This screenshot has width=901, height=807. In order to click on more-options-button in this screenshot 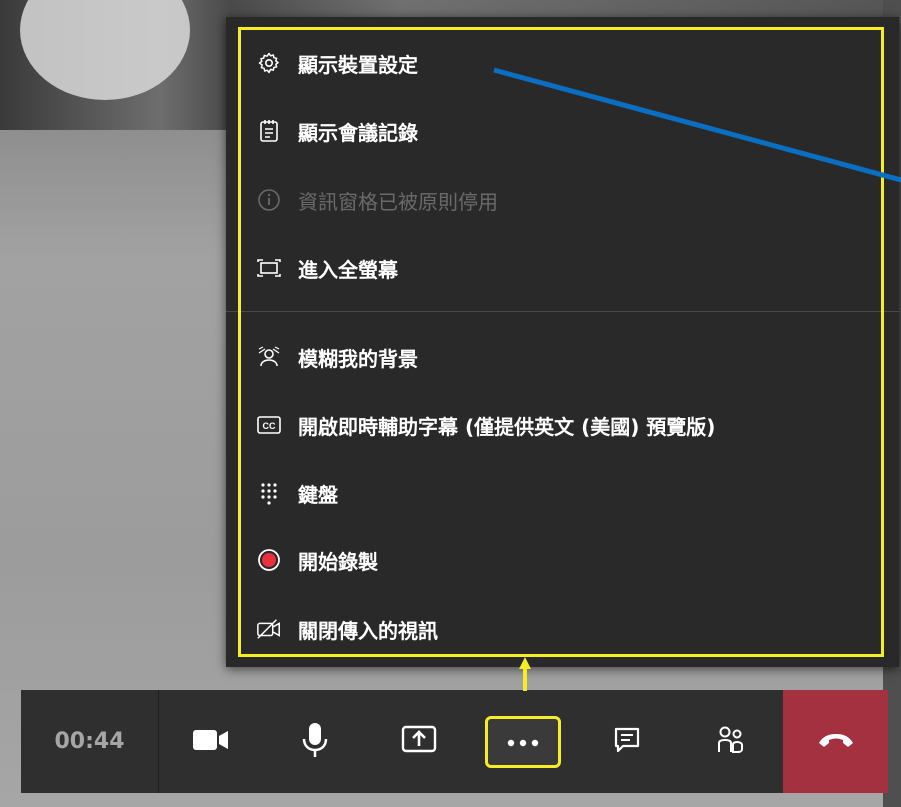, I will do `click(523, 741)`.